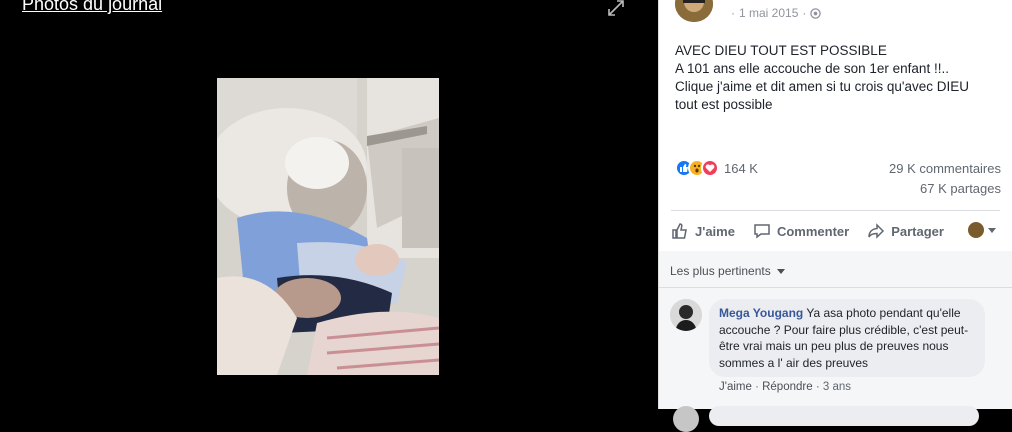 The width and height of the screenshot is (1012, 432). Describe the element at coordinates (768, 13) in the screenshot. I see `post-date: 1 mai 2015` at that location.